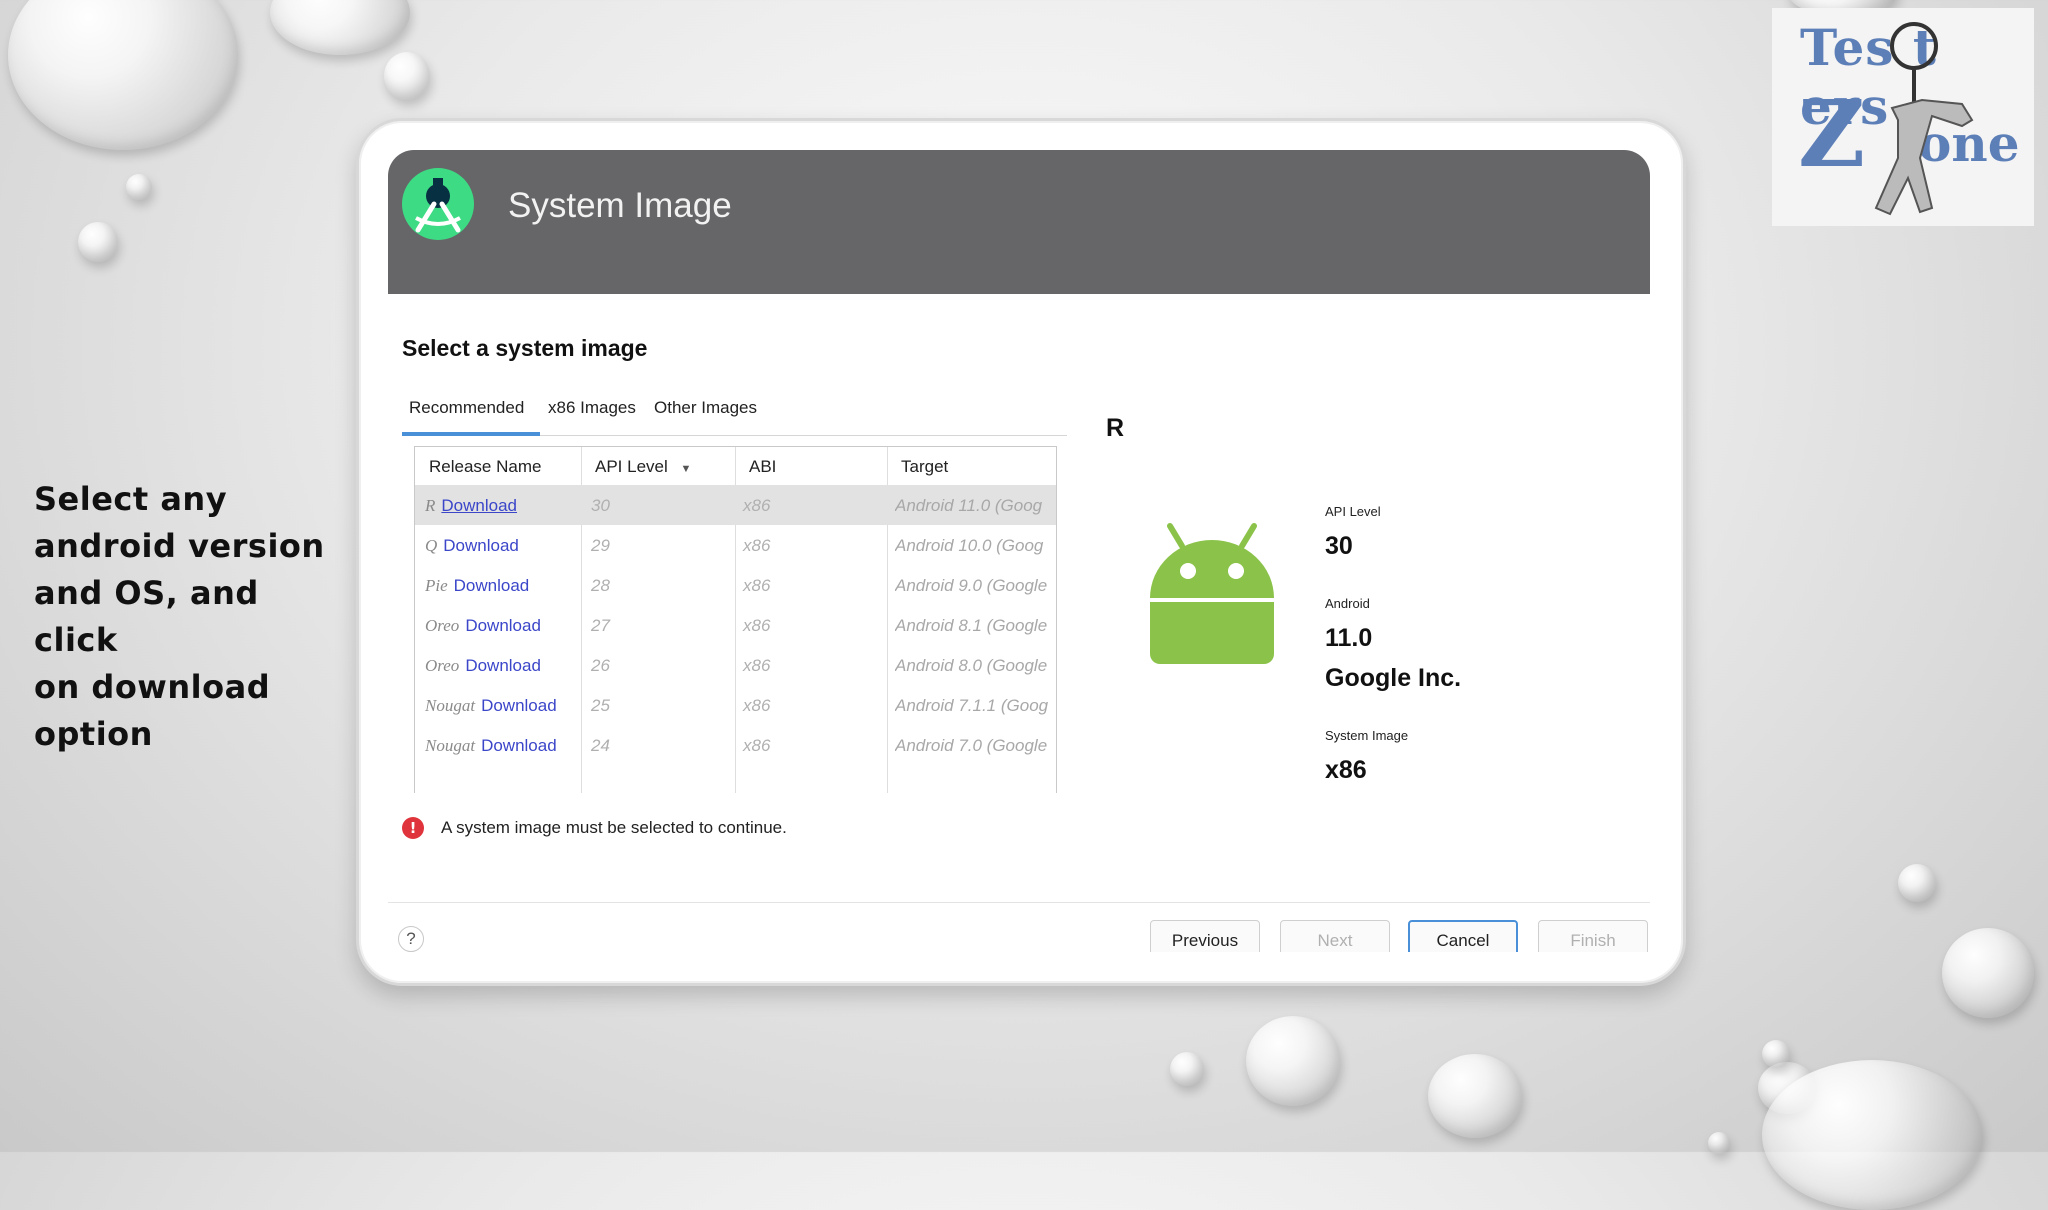 This screenshot has width=2048, height=1210. Describe the element at coordinates (1367, 735) in the screenshot. I see `system-image-label: System Image` at that location.